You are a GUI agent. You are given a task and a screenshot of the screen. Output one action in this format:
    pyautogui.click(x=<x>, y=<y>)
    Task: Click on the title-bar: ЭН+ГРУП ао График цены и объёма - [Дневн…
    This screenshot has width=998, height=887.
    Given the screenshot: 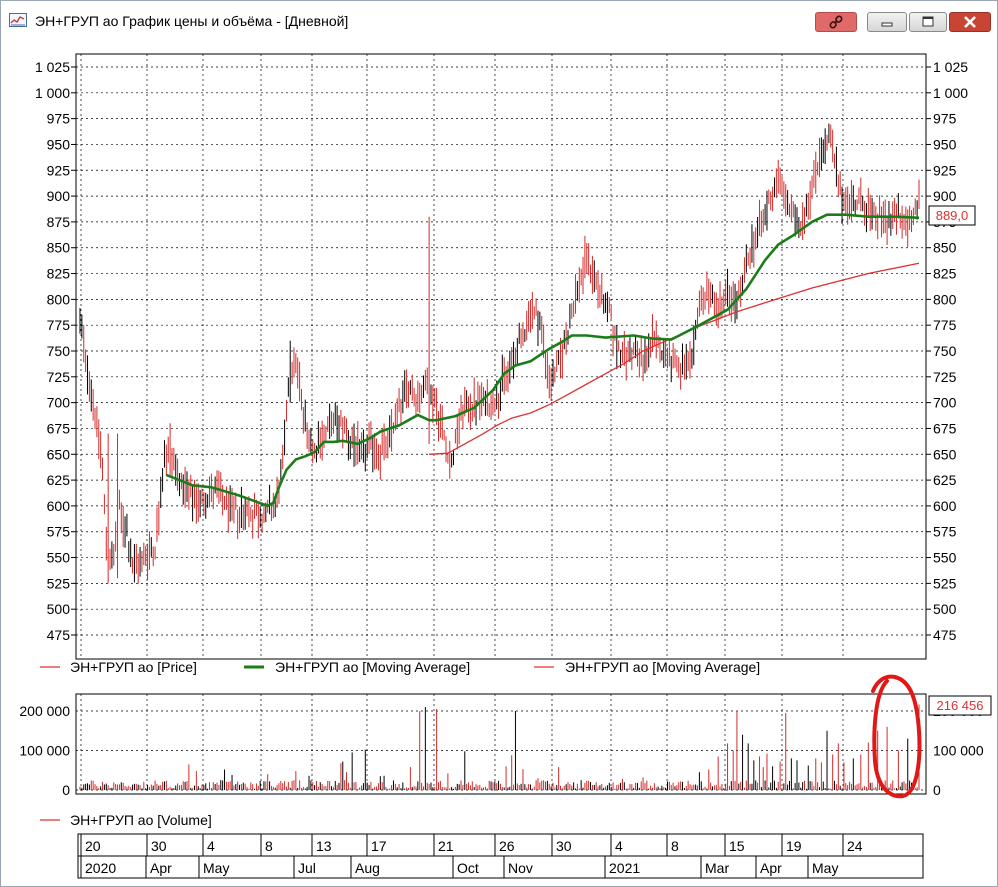 What is the action you would take?
    pyautogui.click(x=499, y=21)
    